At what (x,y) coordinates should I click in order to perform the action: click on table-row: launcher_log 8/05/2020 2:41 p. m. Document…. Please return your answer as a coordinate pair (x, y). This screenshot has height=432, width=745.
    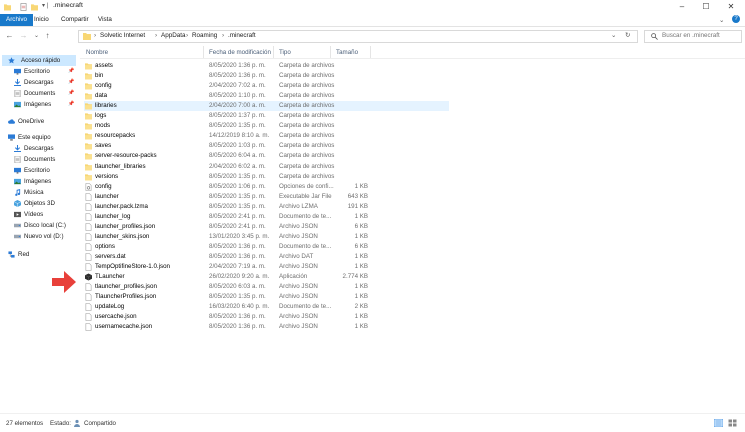
    Looking at the image, I should click on (266, 217).